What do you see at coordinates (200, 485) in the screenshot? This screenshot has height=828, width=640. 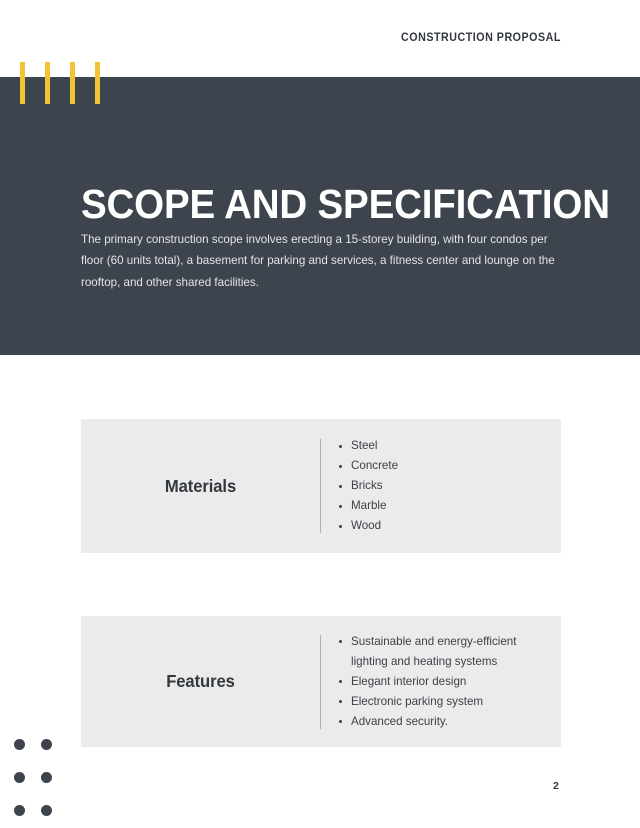 I see `materials-card-label: Materials` at bounding box center [200, 485].